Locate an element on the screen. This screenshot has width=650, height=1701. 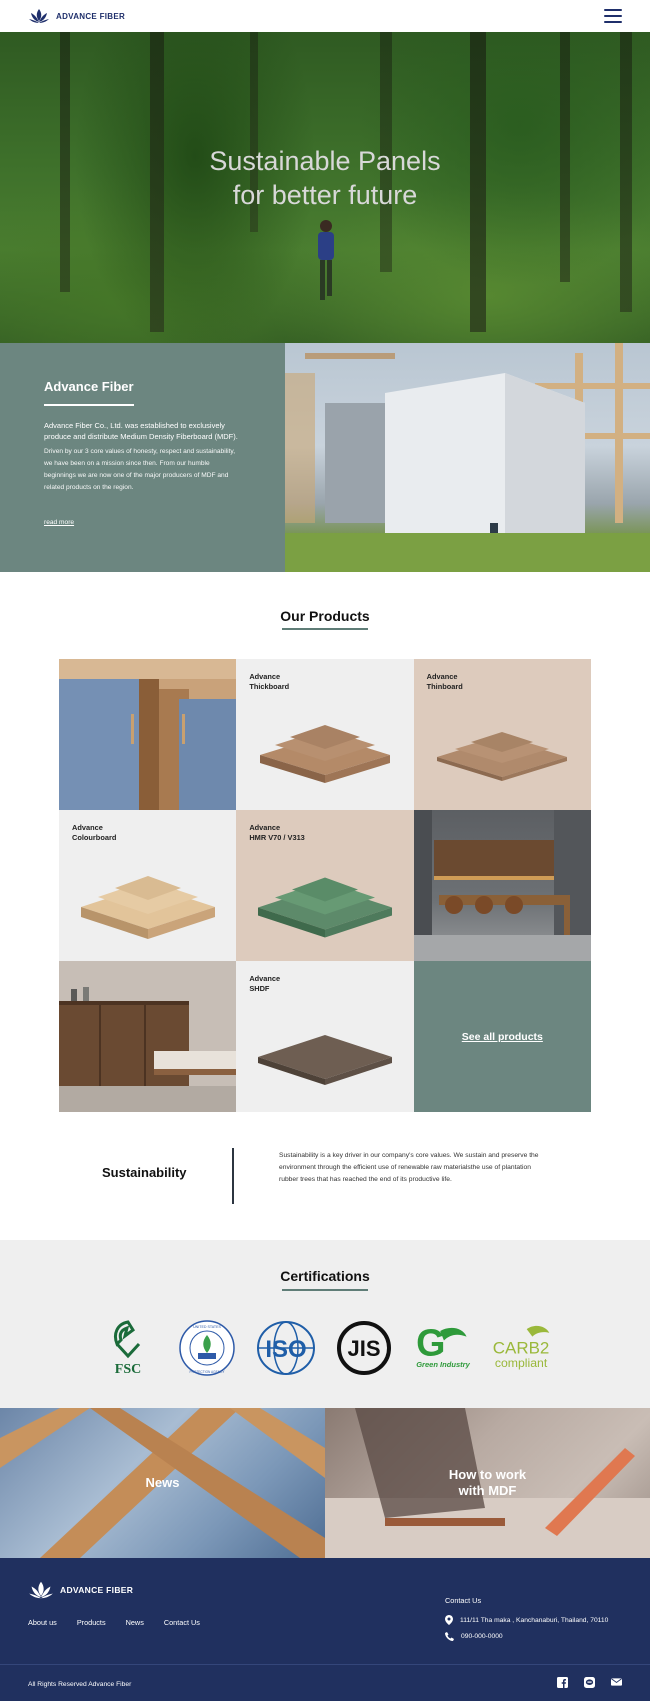
products-title-underline is located at coordinates (325, 629).